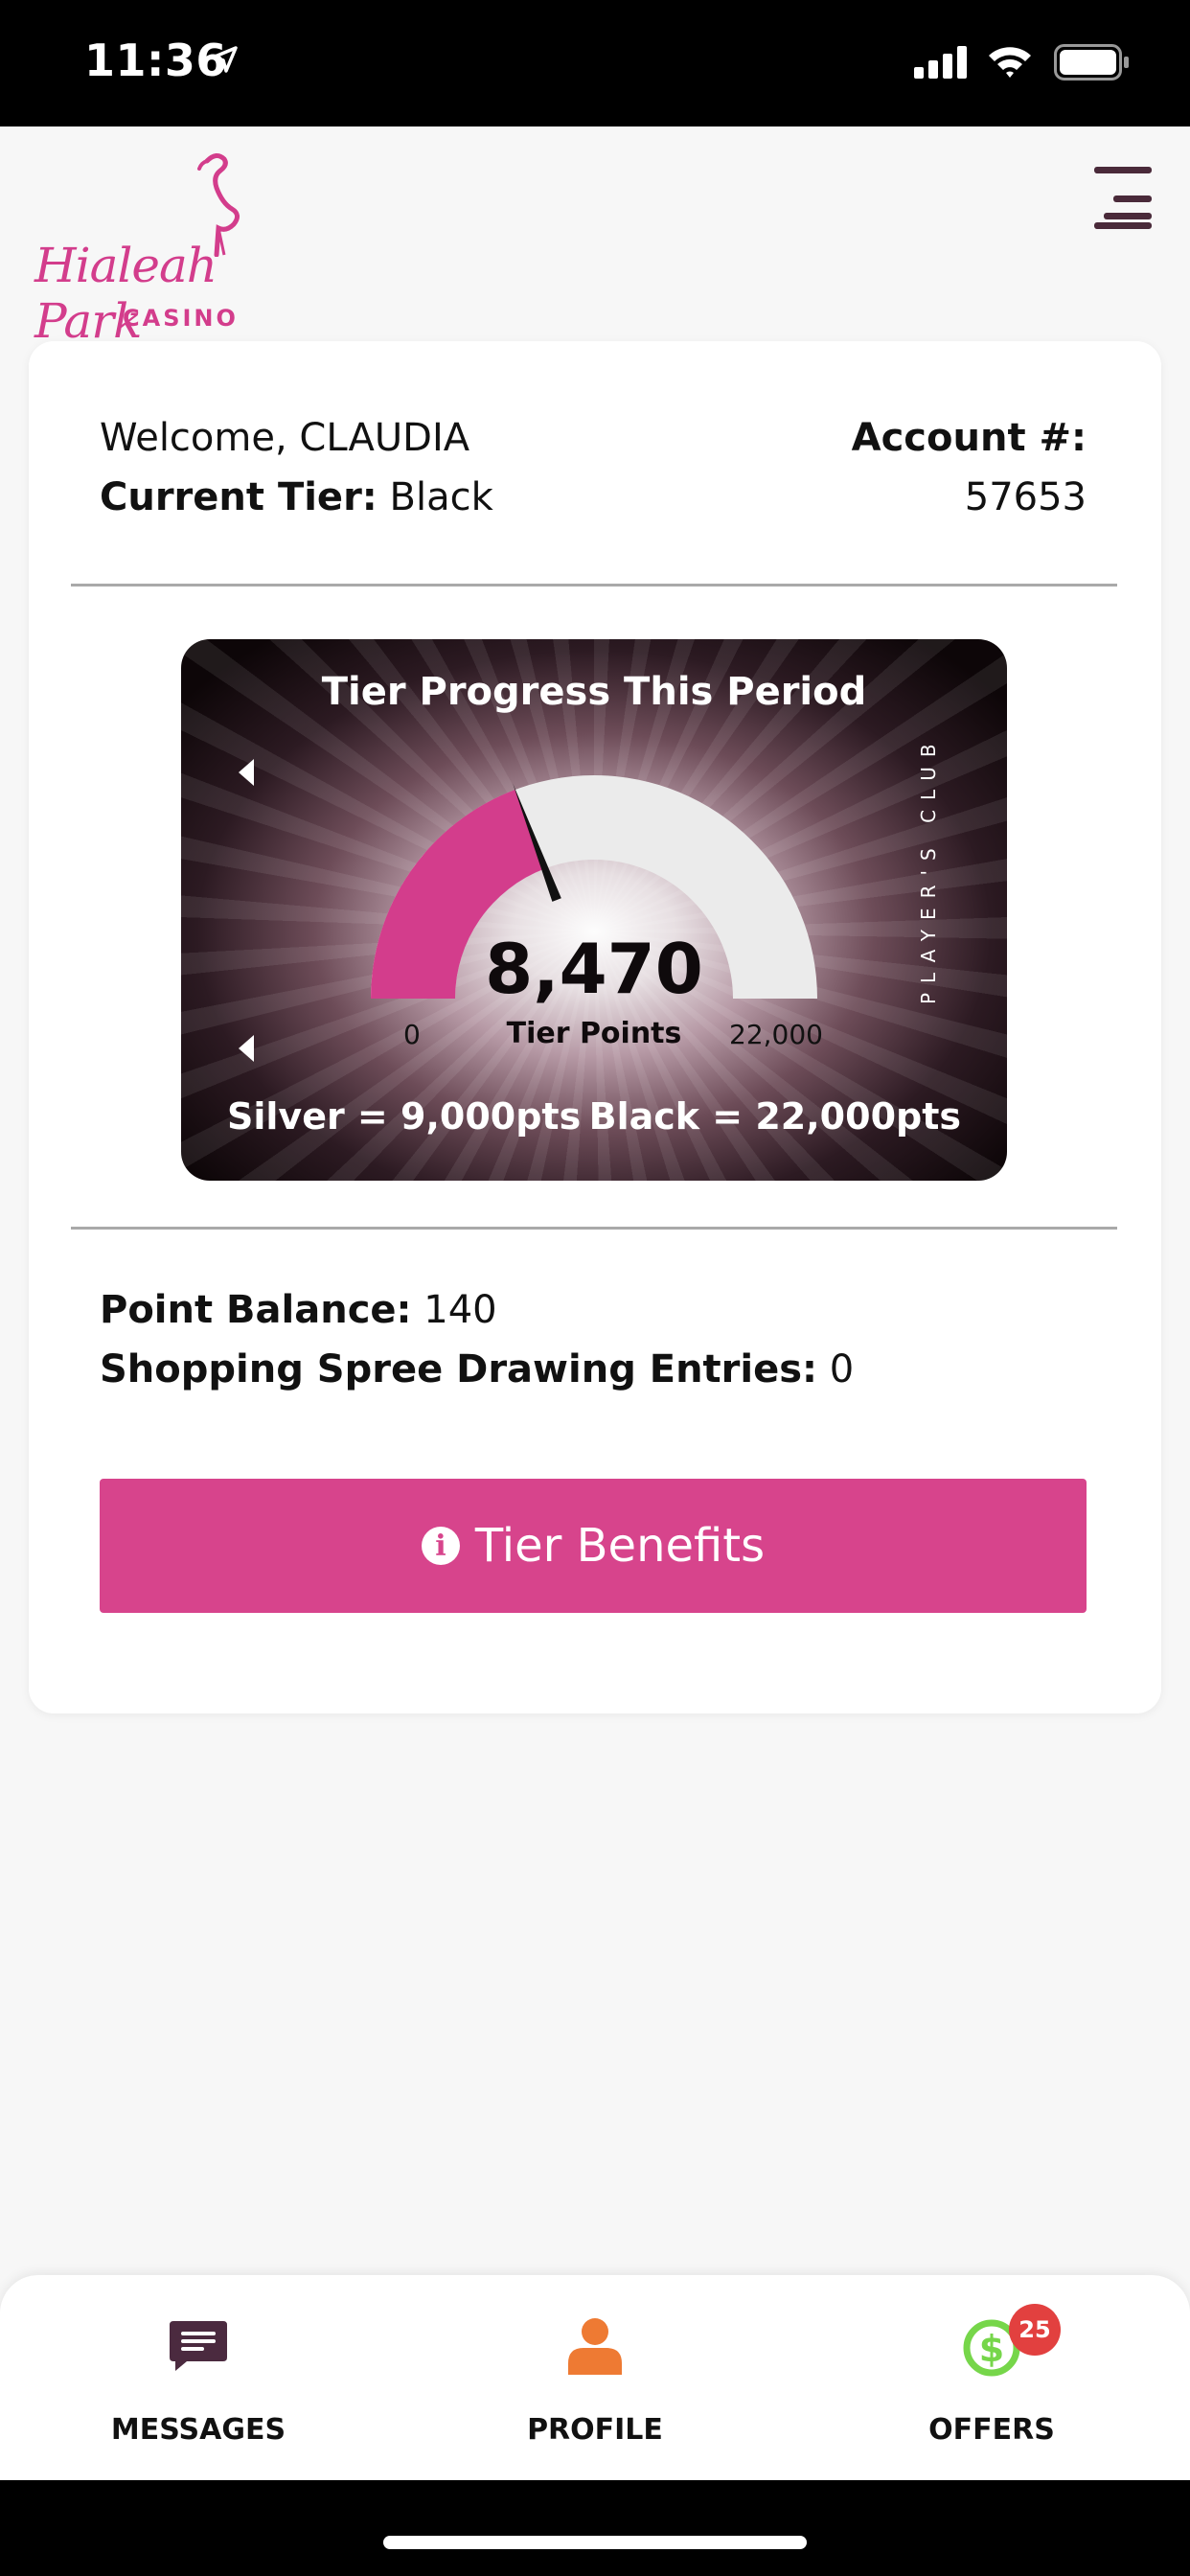 This screenshot has width=1190, height=2576. I want to click on battery-icon, so click(1092, 62).